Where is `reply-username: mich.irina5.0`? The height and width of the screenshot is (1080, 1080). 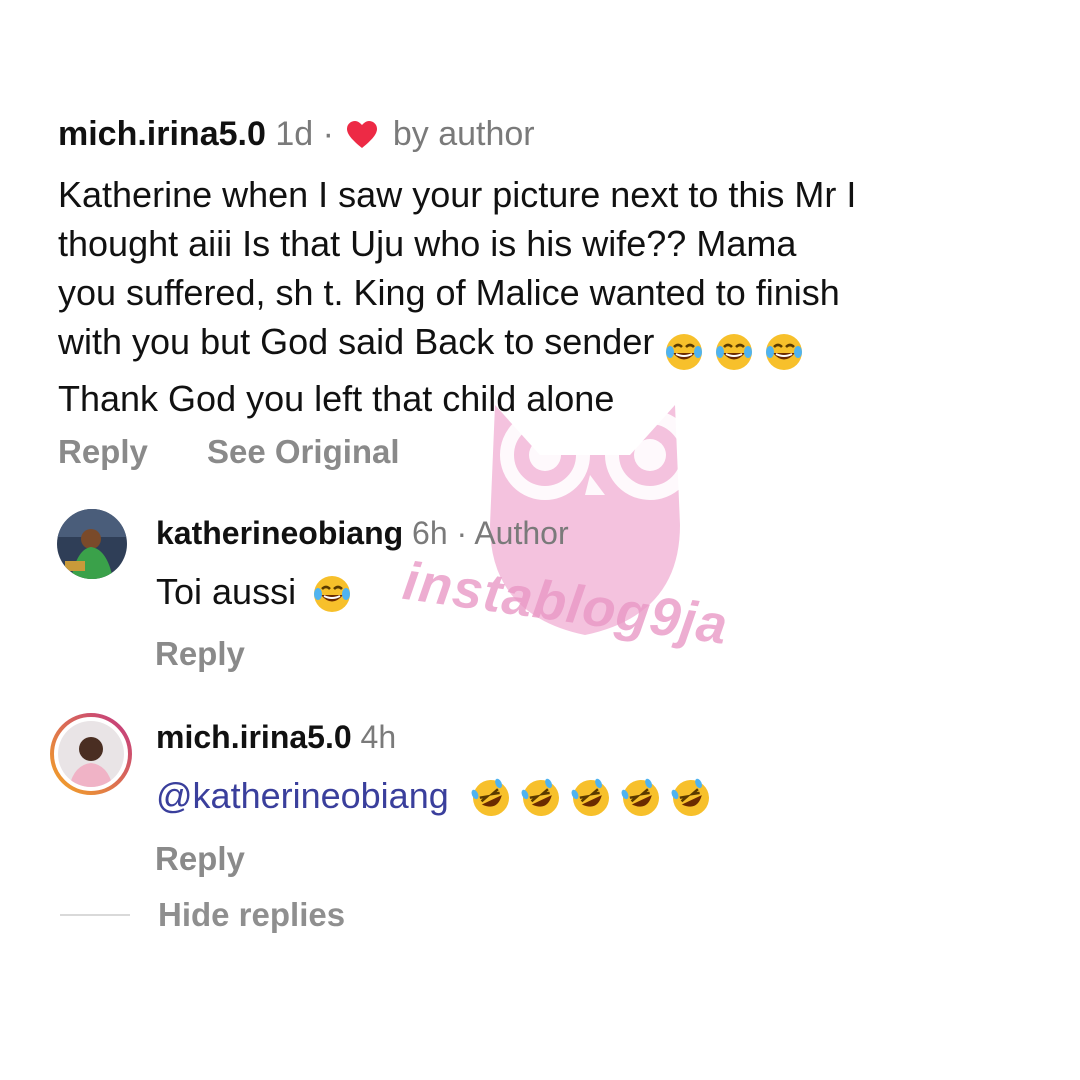
reply-username: mich.irina5.0 is located at coordinates (254, 737).